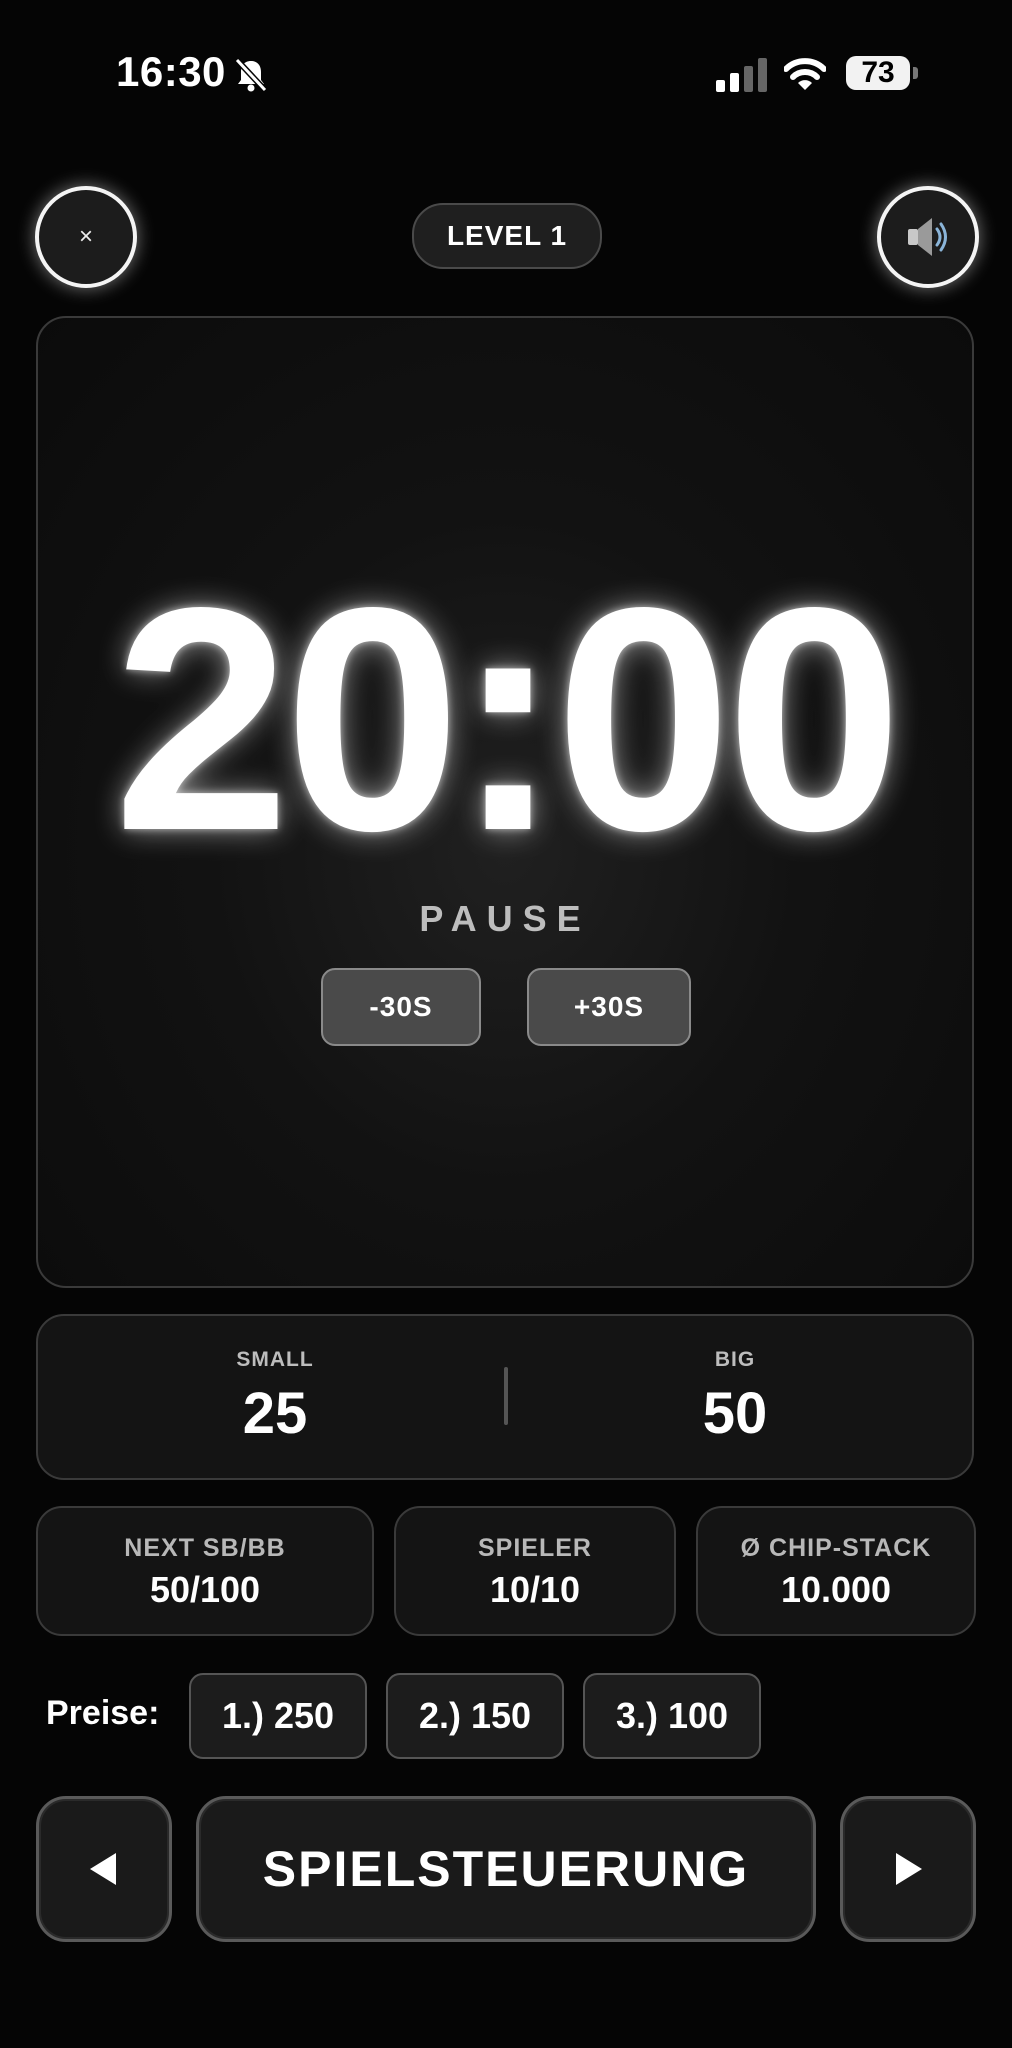 The height and width of the screenshot is (2048, 1012). I want to click on prize-second: 2.) 150, so click(475, 1716).